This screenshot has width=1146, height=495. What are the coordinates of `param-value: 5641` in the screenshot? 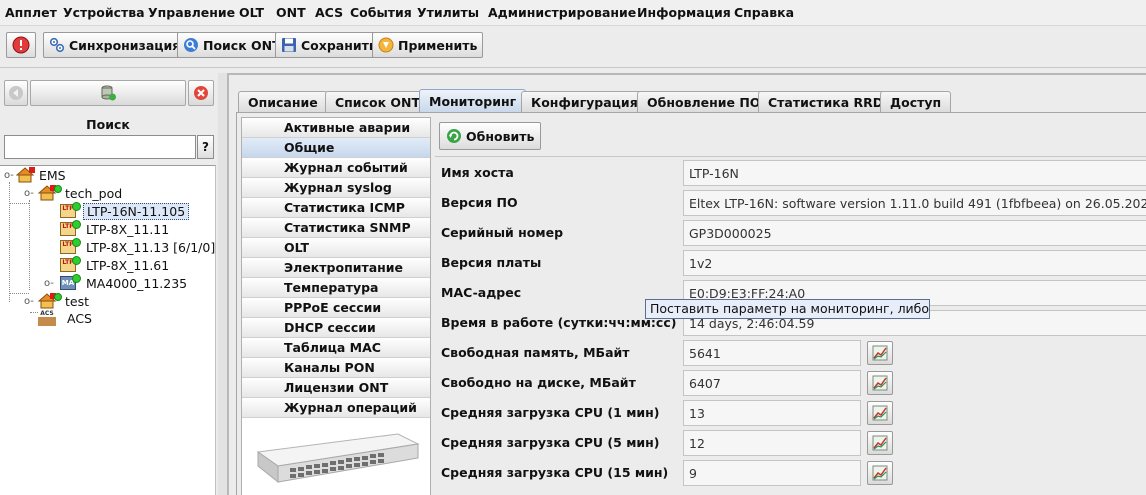 It's located at (772, 353).